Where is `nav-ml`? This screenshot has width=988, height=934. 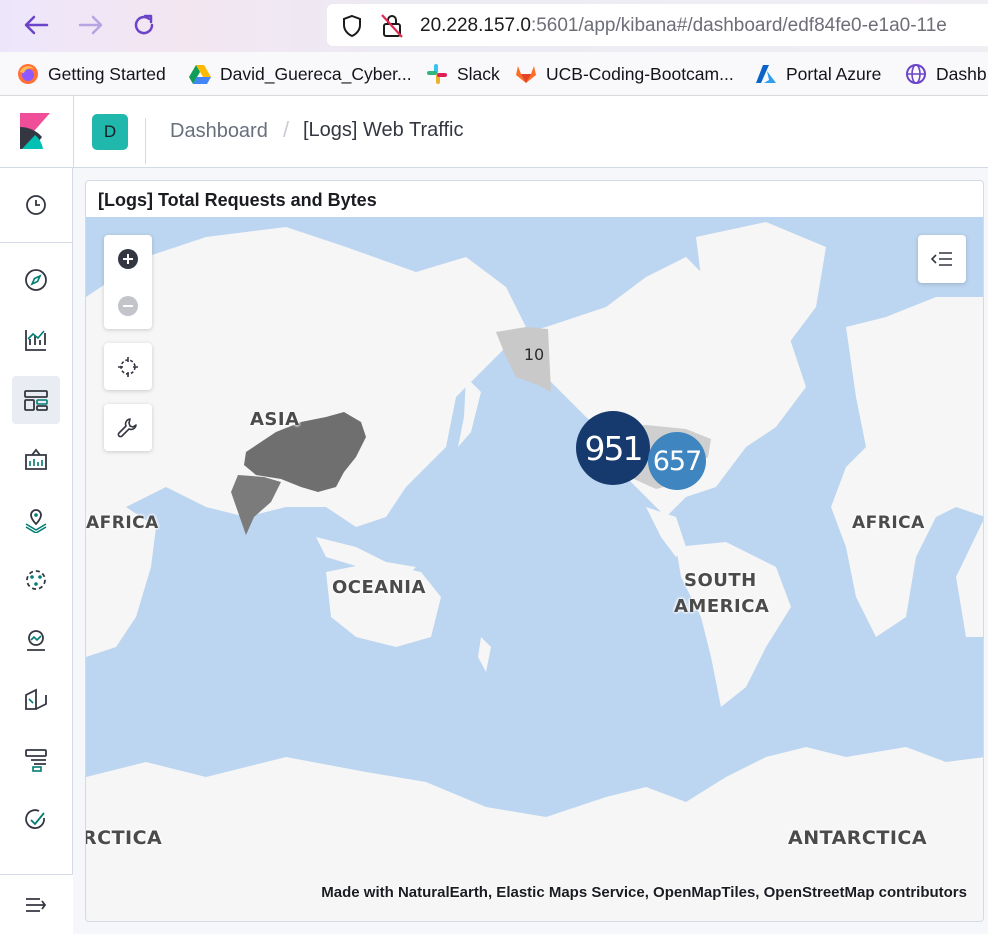
nav-ml is located at coordinates (36, 580).